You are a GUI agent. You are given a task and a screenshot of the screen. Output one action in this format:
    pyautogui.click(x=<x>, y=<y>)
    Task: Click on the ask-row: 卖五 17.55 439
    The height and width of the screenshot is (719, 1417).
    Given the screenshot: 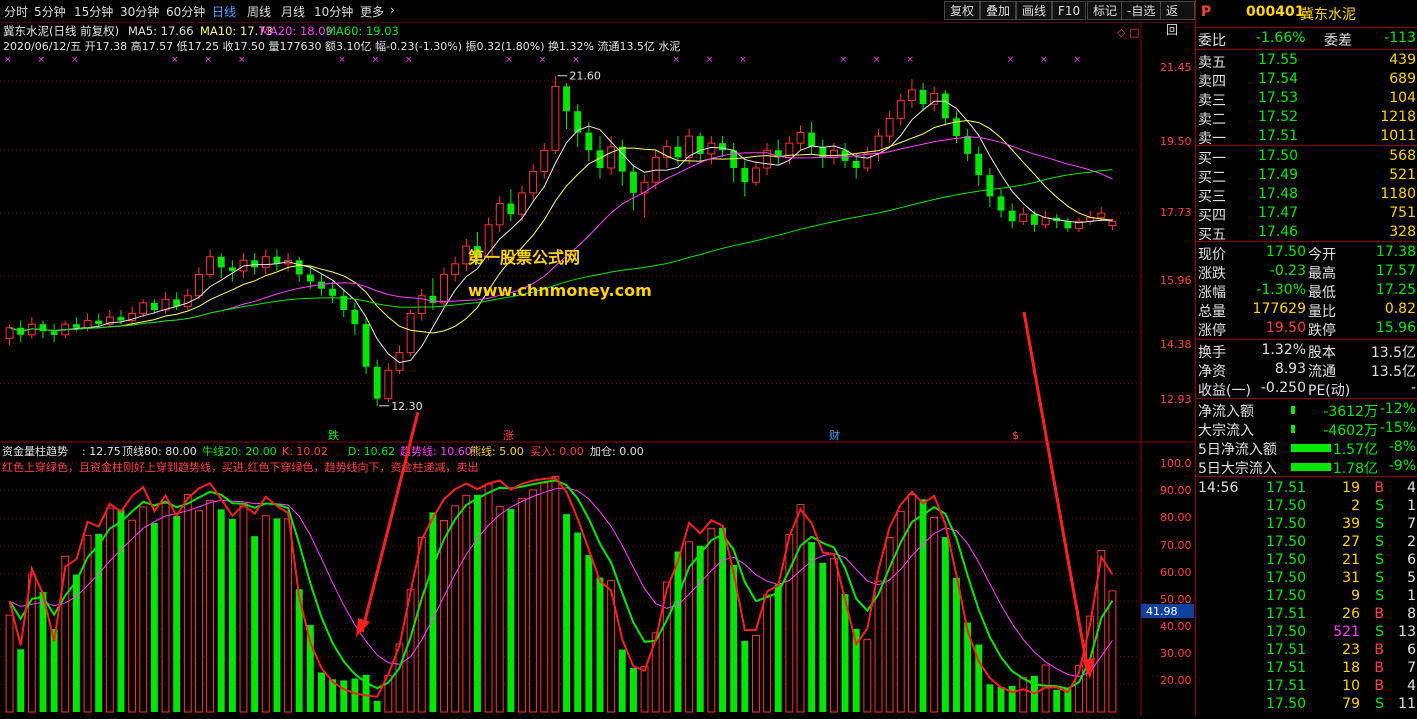 What is the action you would take?
    pyautogui.click(x=1306, y=61)
    